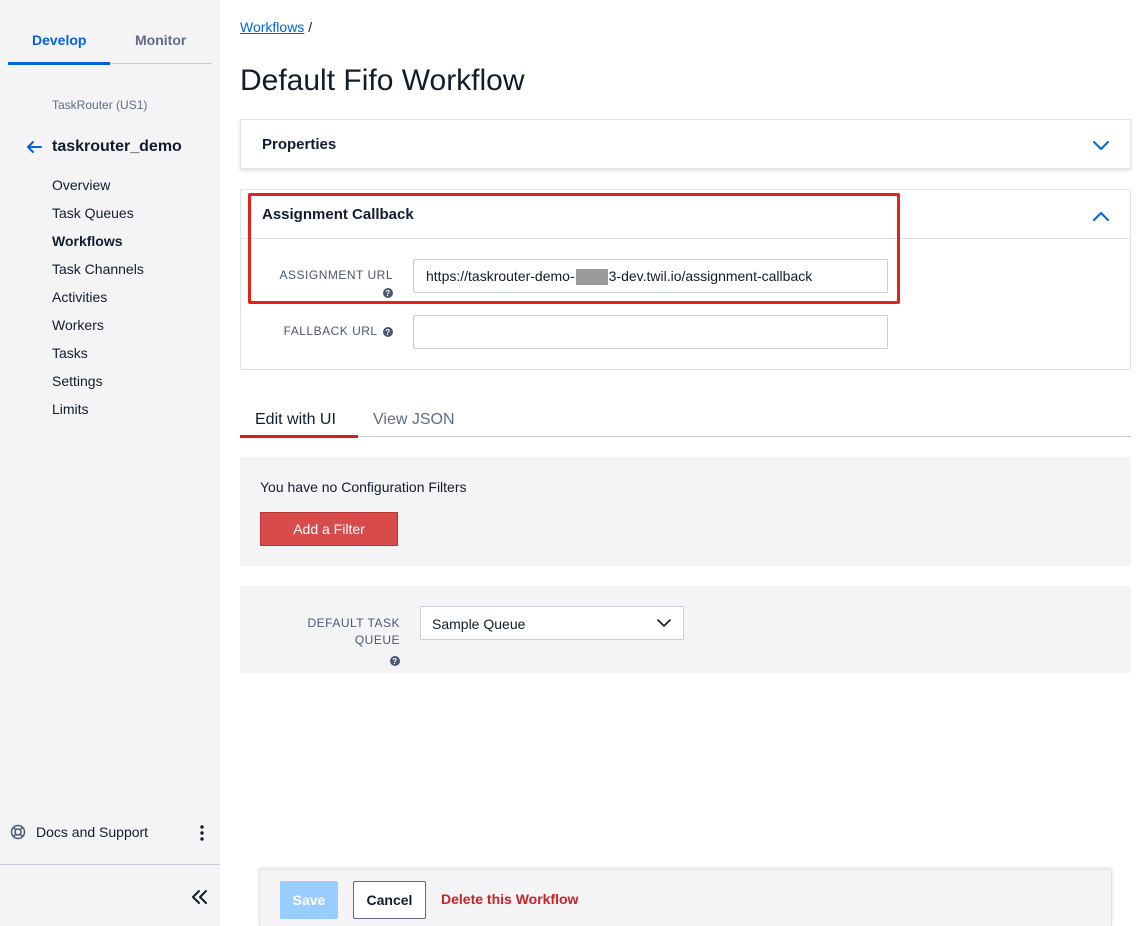 This screenshot has width=1148, height=926. What do you see at coordinates (98, 216) in the screenshot?
I see `sidebar-item-task-queues: Task Queues` at bounding box center [98, 216].